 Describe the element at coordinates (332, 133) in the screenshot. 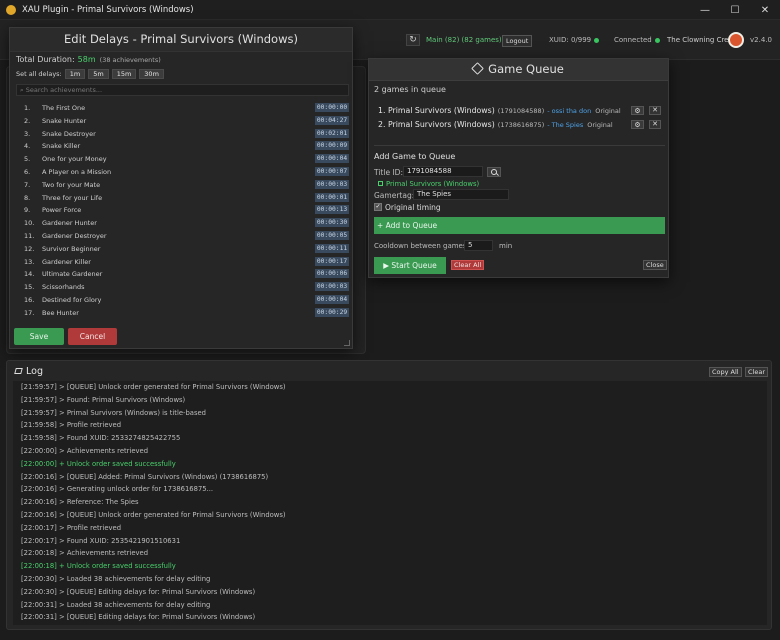

I see `delay-time-input: 00:02:01` at that location.